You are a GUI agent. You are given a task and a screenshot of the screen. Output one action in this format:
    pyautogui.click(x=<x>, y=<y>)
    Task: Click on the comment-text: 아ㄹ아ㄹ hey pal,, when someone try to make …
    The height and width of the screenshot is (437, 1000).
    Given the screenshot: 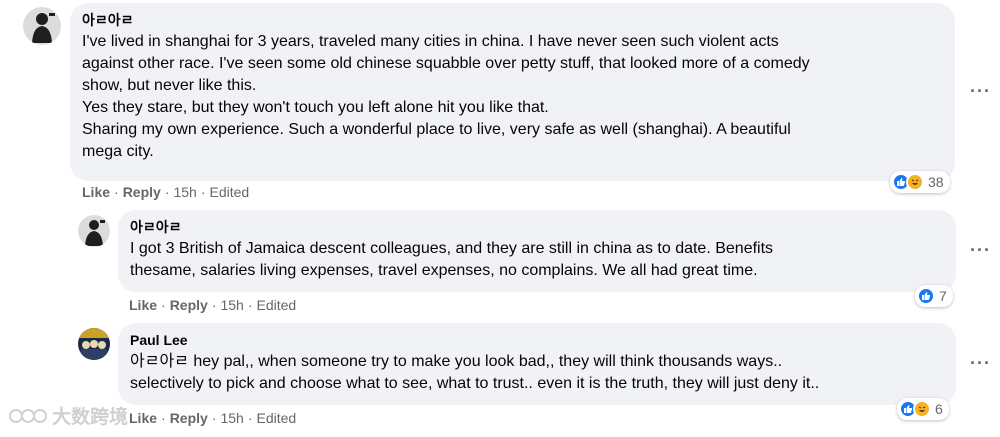 What is the action you would take?
    pyautogui.click(x=537, y=373)
    